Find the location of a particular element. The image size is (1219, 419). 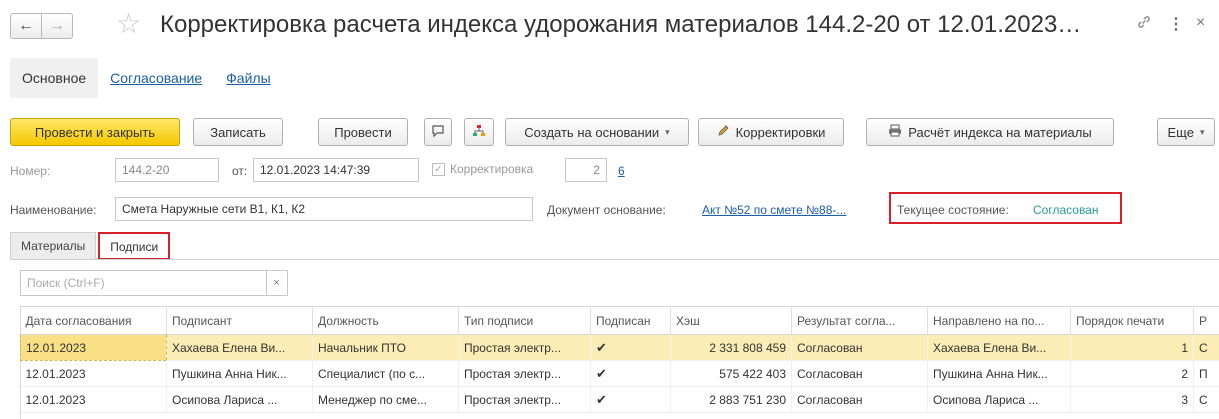

col-signature-type: Тип подписи is located at coordinates (524, 320).